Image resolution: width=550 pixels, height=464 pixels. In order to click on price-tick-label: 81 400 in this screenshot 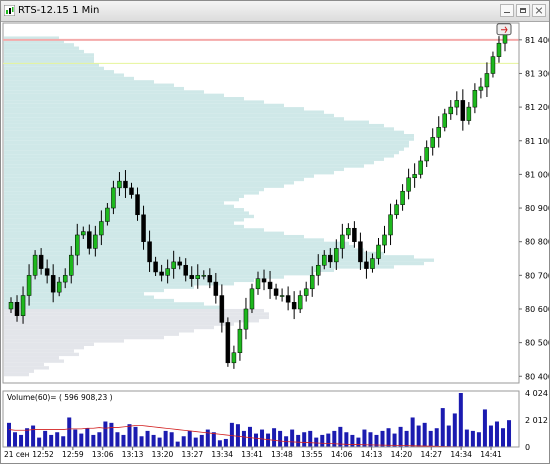, I will do `click(537, 40)`.